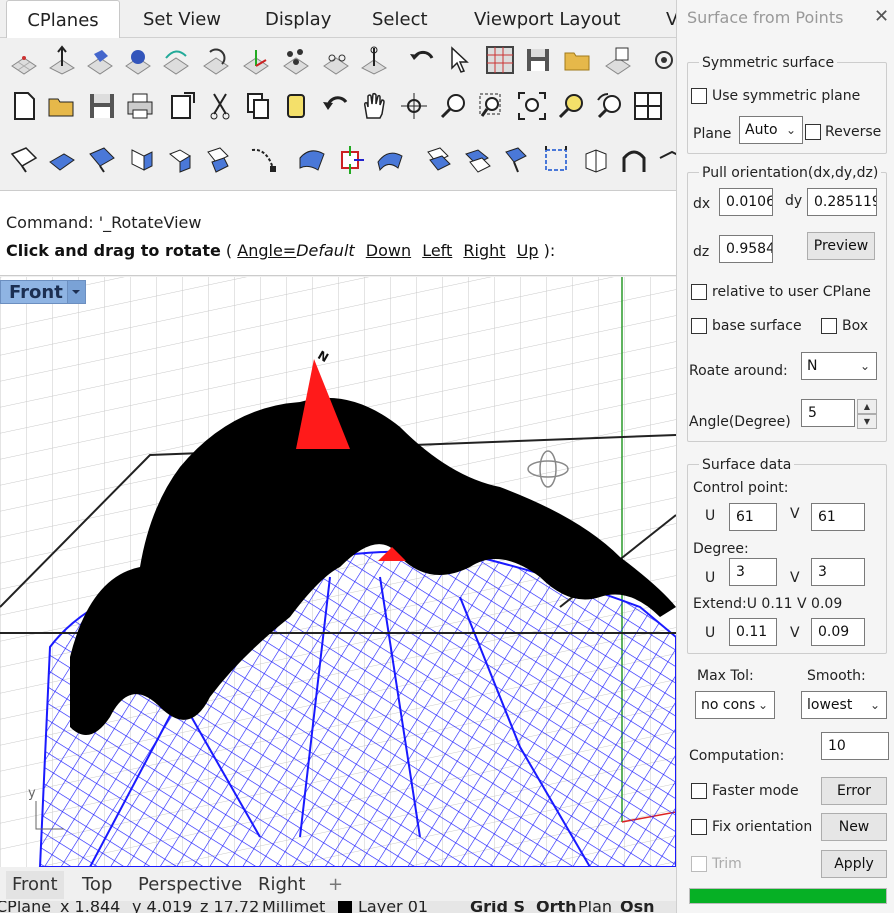 This screenshot has width=894, height=913. I want to click on print-icon, so click(140, 106).